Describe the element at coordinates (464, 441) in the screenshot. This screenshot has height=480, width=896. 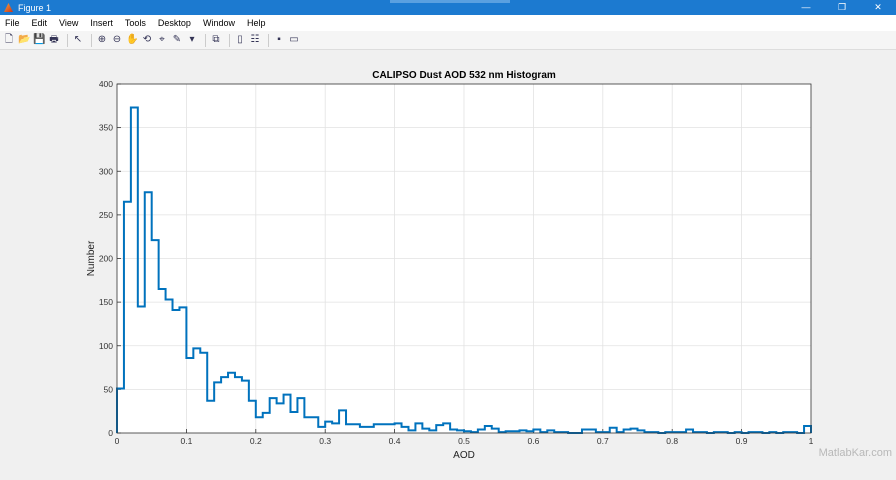
I see `x-tick-label: 0.5` at that location.